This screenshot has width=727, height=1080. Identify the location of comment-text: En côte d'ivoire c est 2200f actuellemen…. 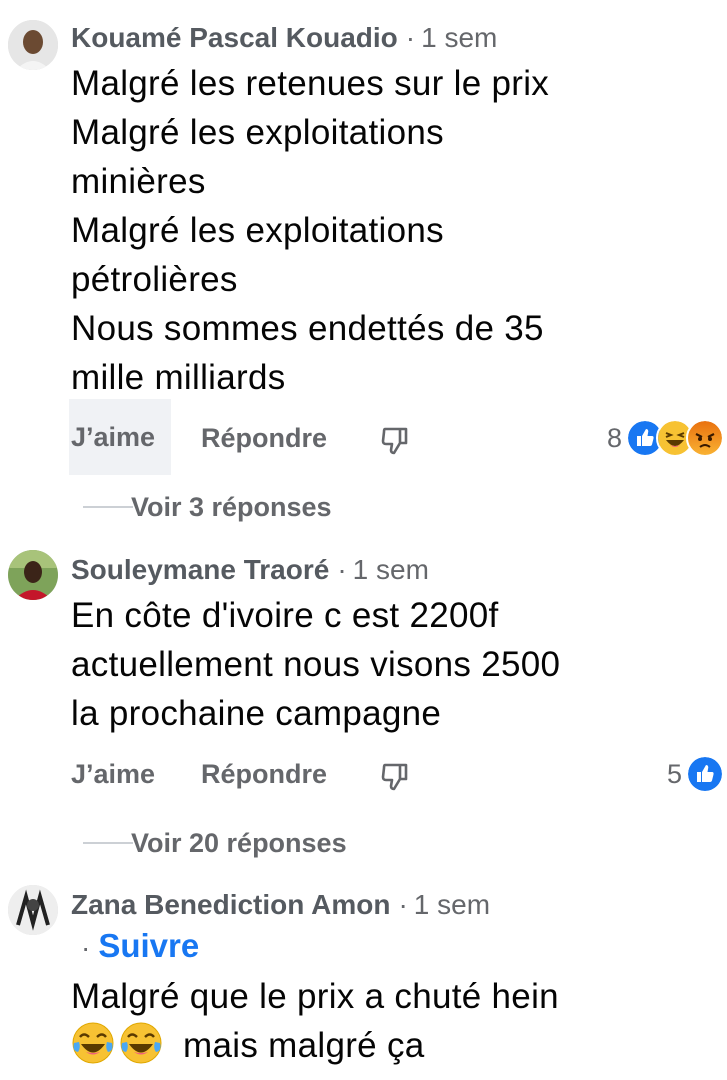
(391, 664).